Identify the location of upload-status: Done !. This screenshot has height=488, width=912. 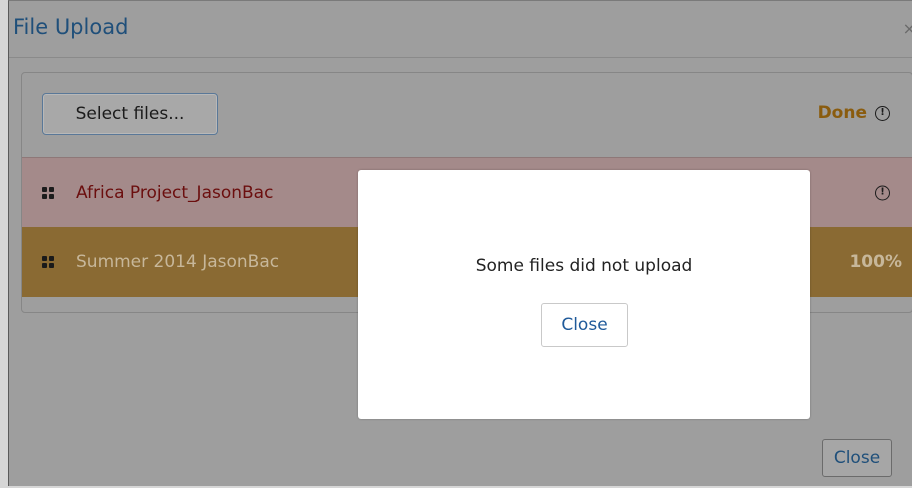
(854, 113).